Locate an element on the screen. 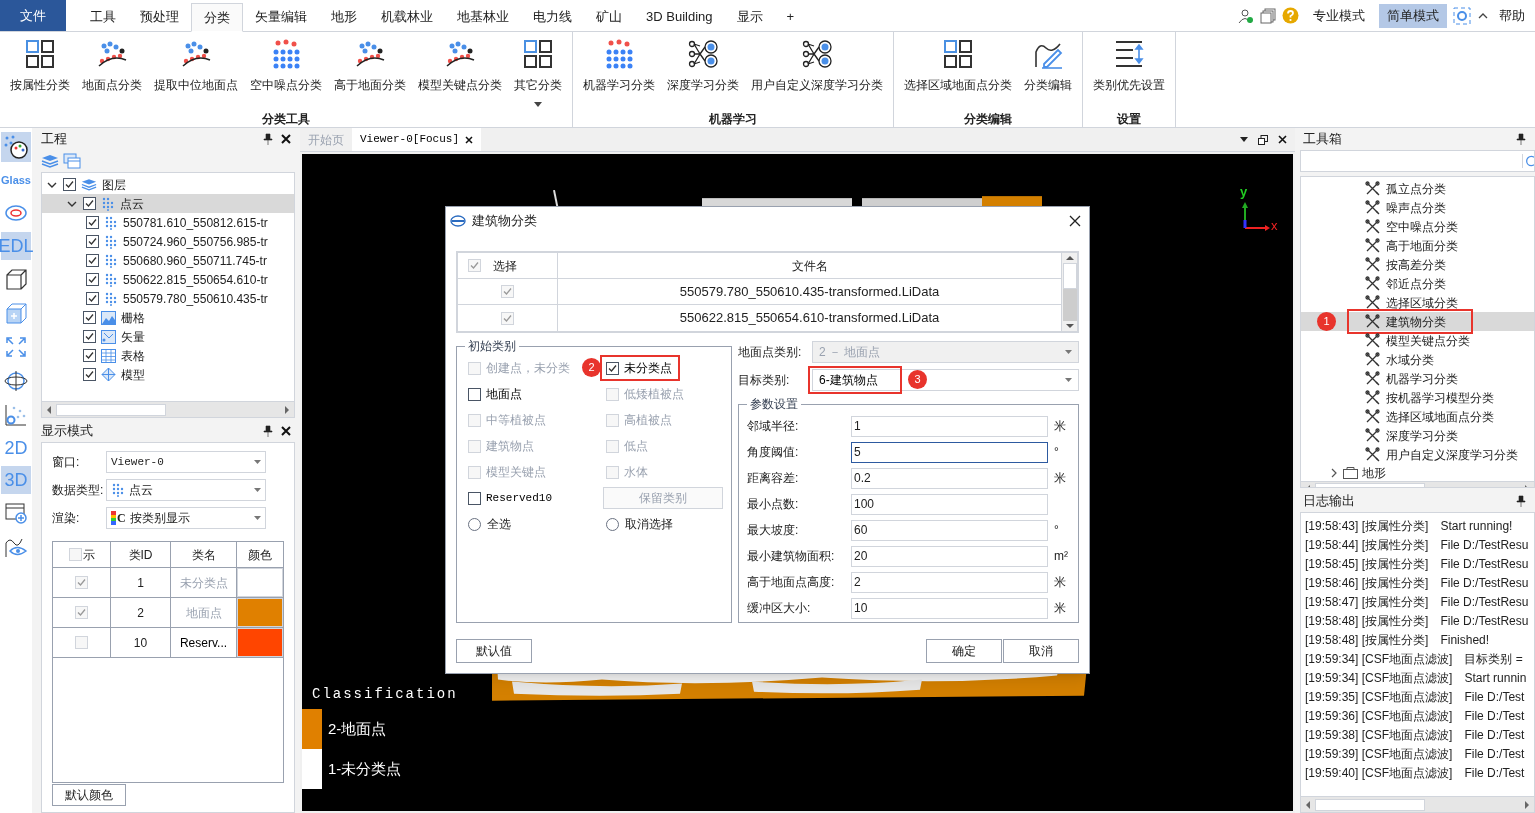  tree-item: 孤立点分类 is located at coordinates (1417, 188).